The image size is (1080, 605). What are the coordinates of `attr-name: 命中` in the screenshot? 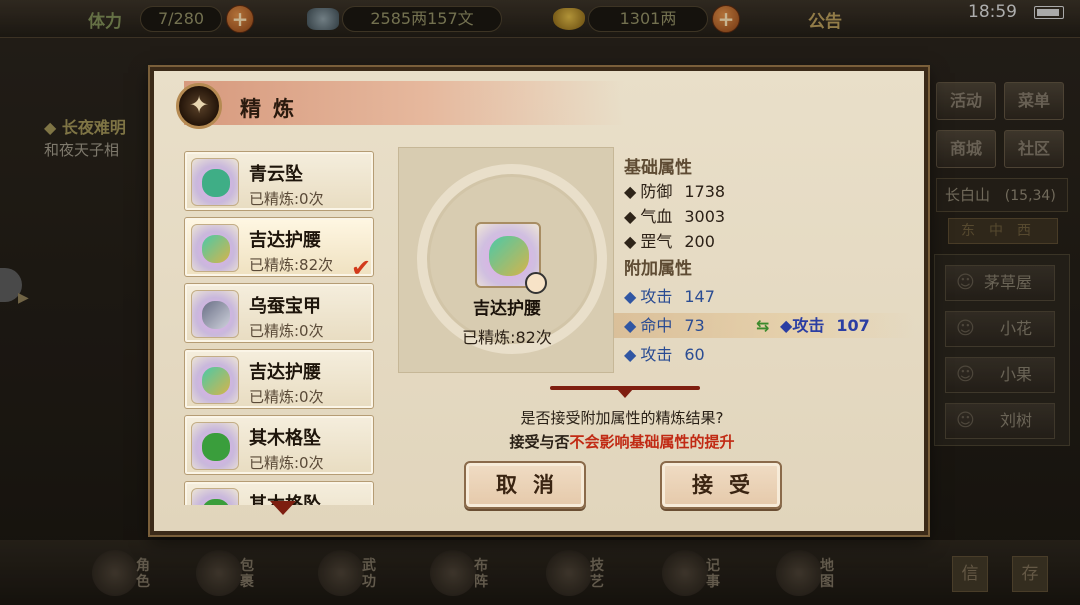 It's located at (656, 325).